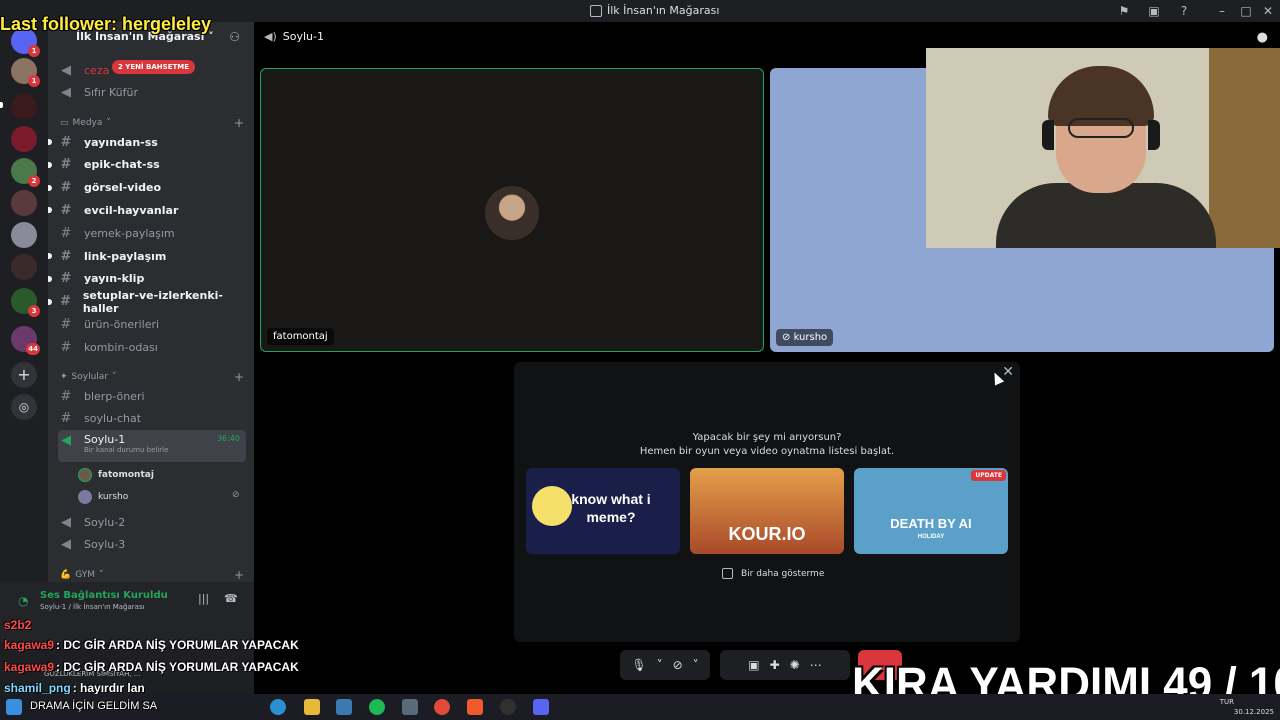  I want to click on store-icon, so click(344, 707).